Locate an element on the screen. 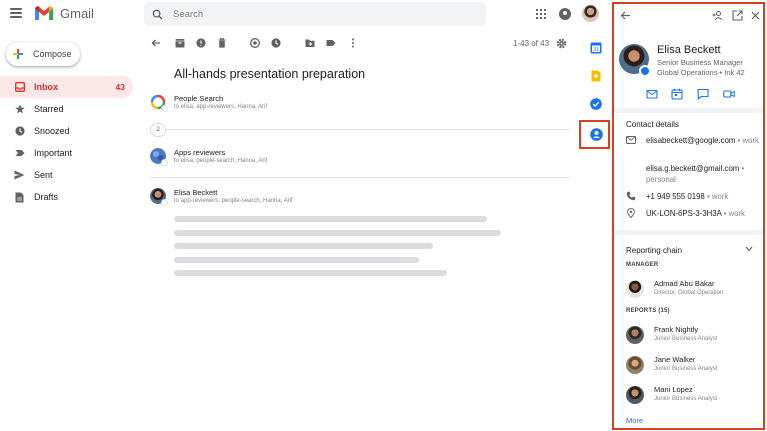 The image size is (767, 431). contact-org: Global Operations • Ink 42 is located at coordinates (701, 72).